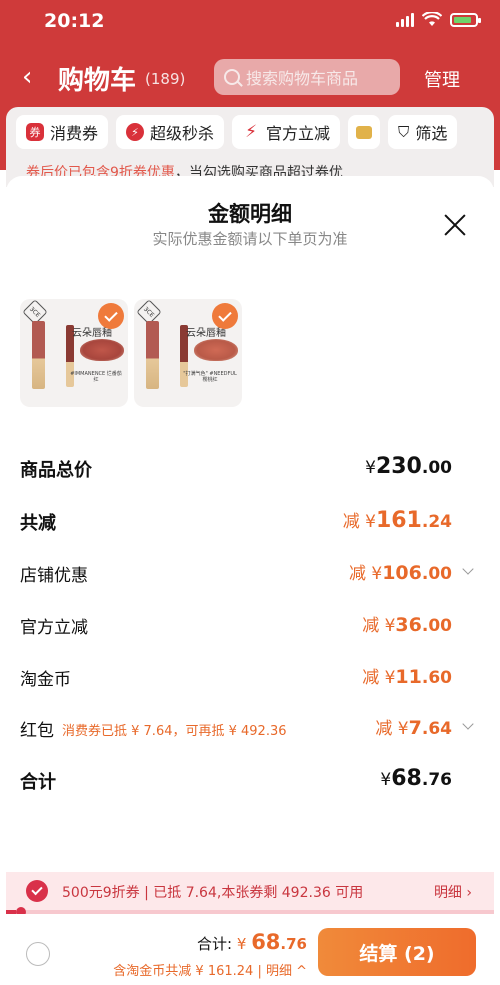 Image resolution: width=500 pixels, height=985 pixels. What do you see at coordinates (135, 132) in the screenshot?
I see `flash-sale-icon: ⚡` at bounding box center [135, 132].